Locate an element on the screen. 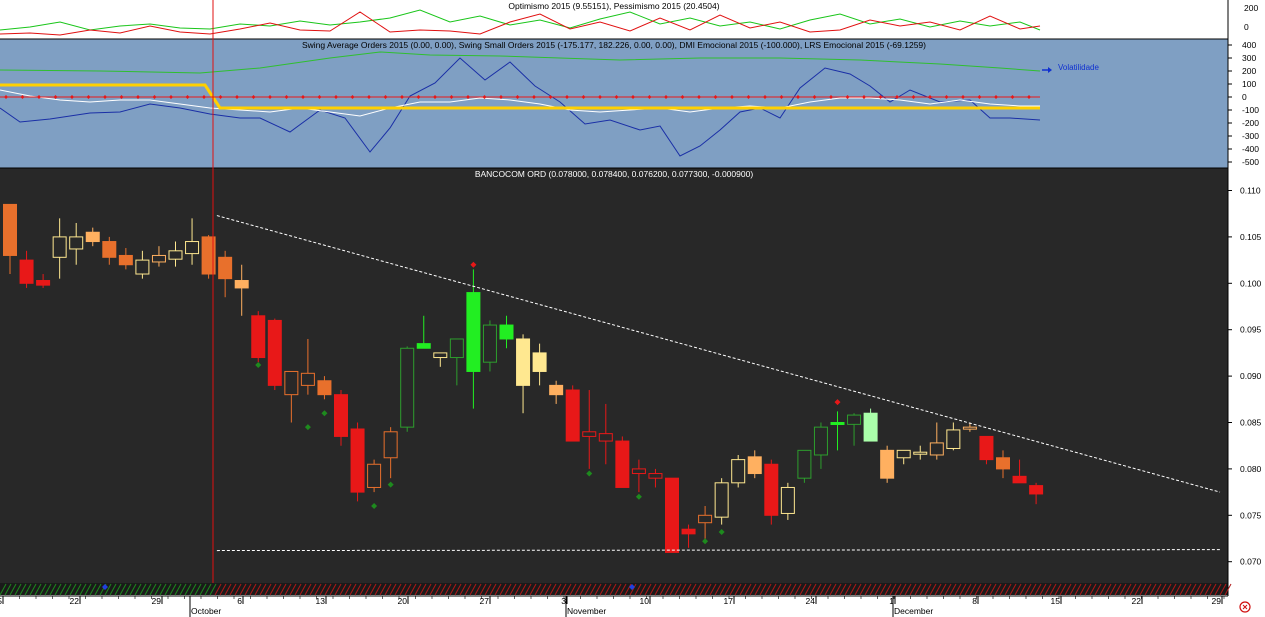  month-label: December is located at coordinates (913, 611).